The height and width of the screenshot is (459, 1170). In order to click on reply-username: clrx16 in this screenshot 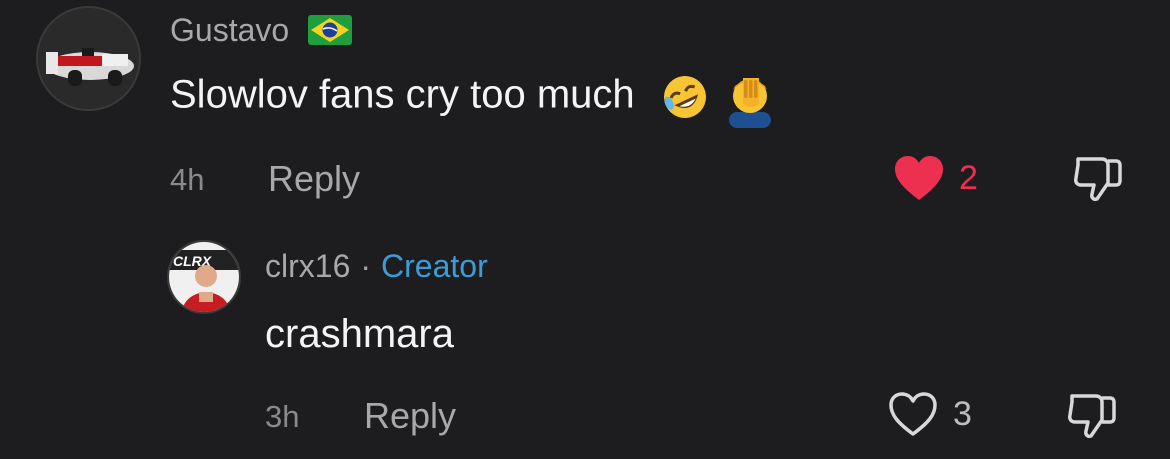, I will do `click(307, 266)`.